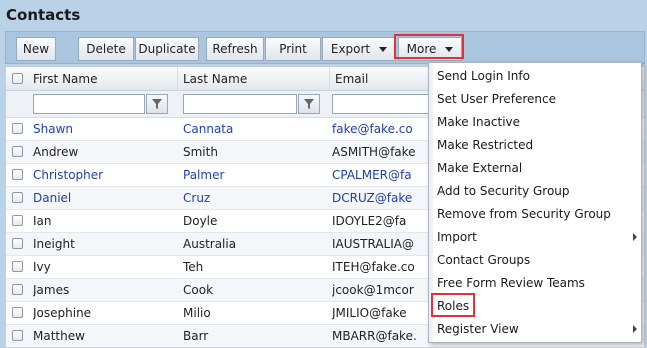  I want to click on last-name-cell: Barr, so click(196, 336).